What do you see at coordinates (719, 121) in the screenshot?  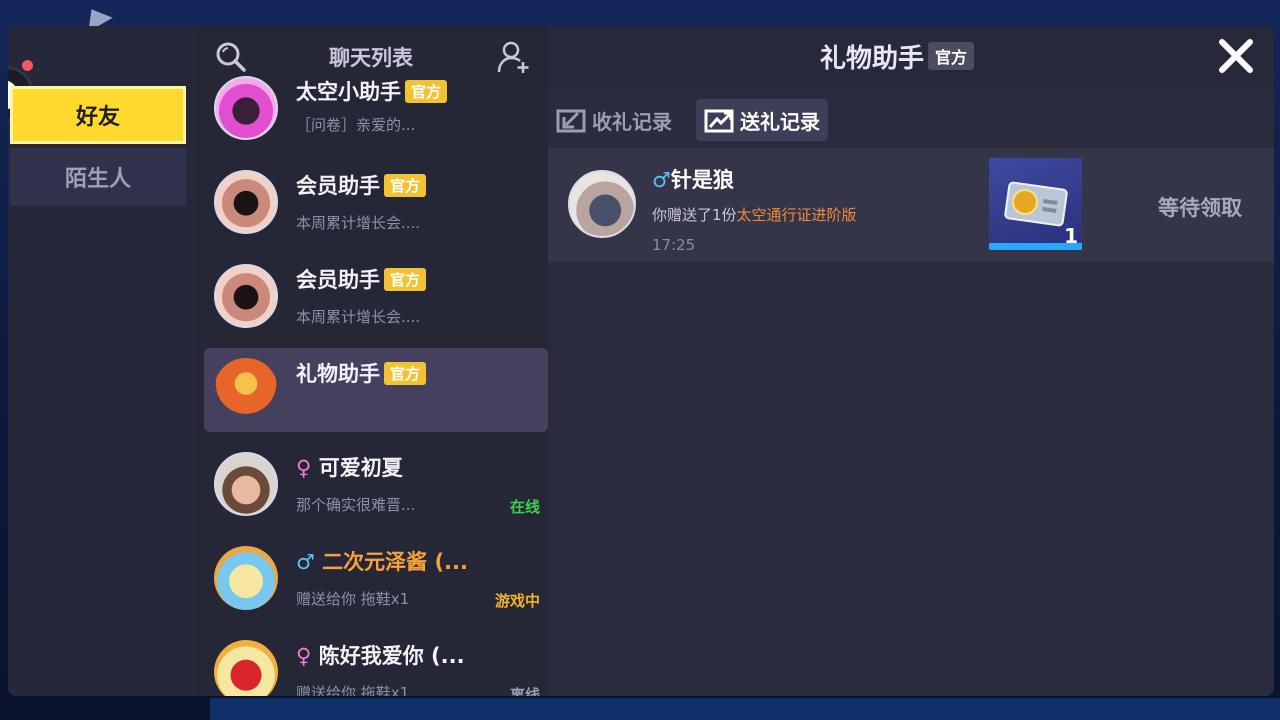 I see `sent-gifts-icon` at bounding box center [719, 121].